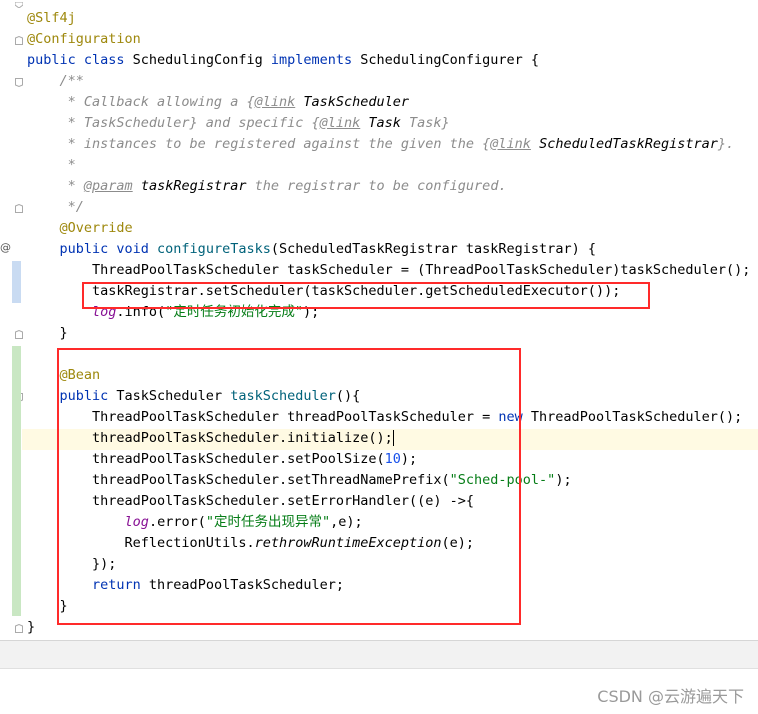 The height and width of the screenshot is (714, 758). I want to click on code-token: the registrar to be configured., so click(376, 186).